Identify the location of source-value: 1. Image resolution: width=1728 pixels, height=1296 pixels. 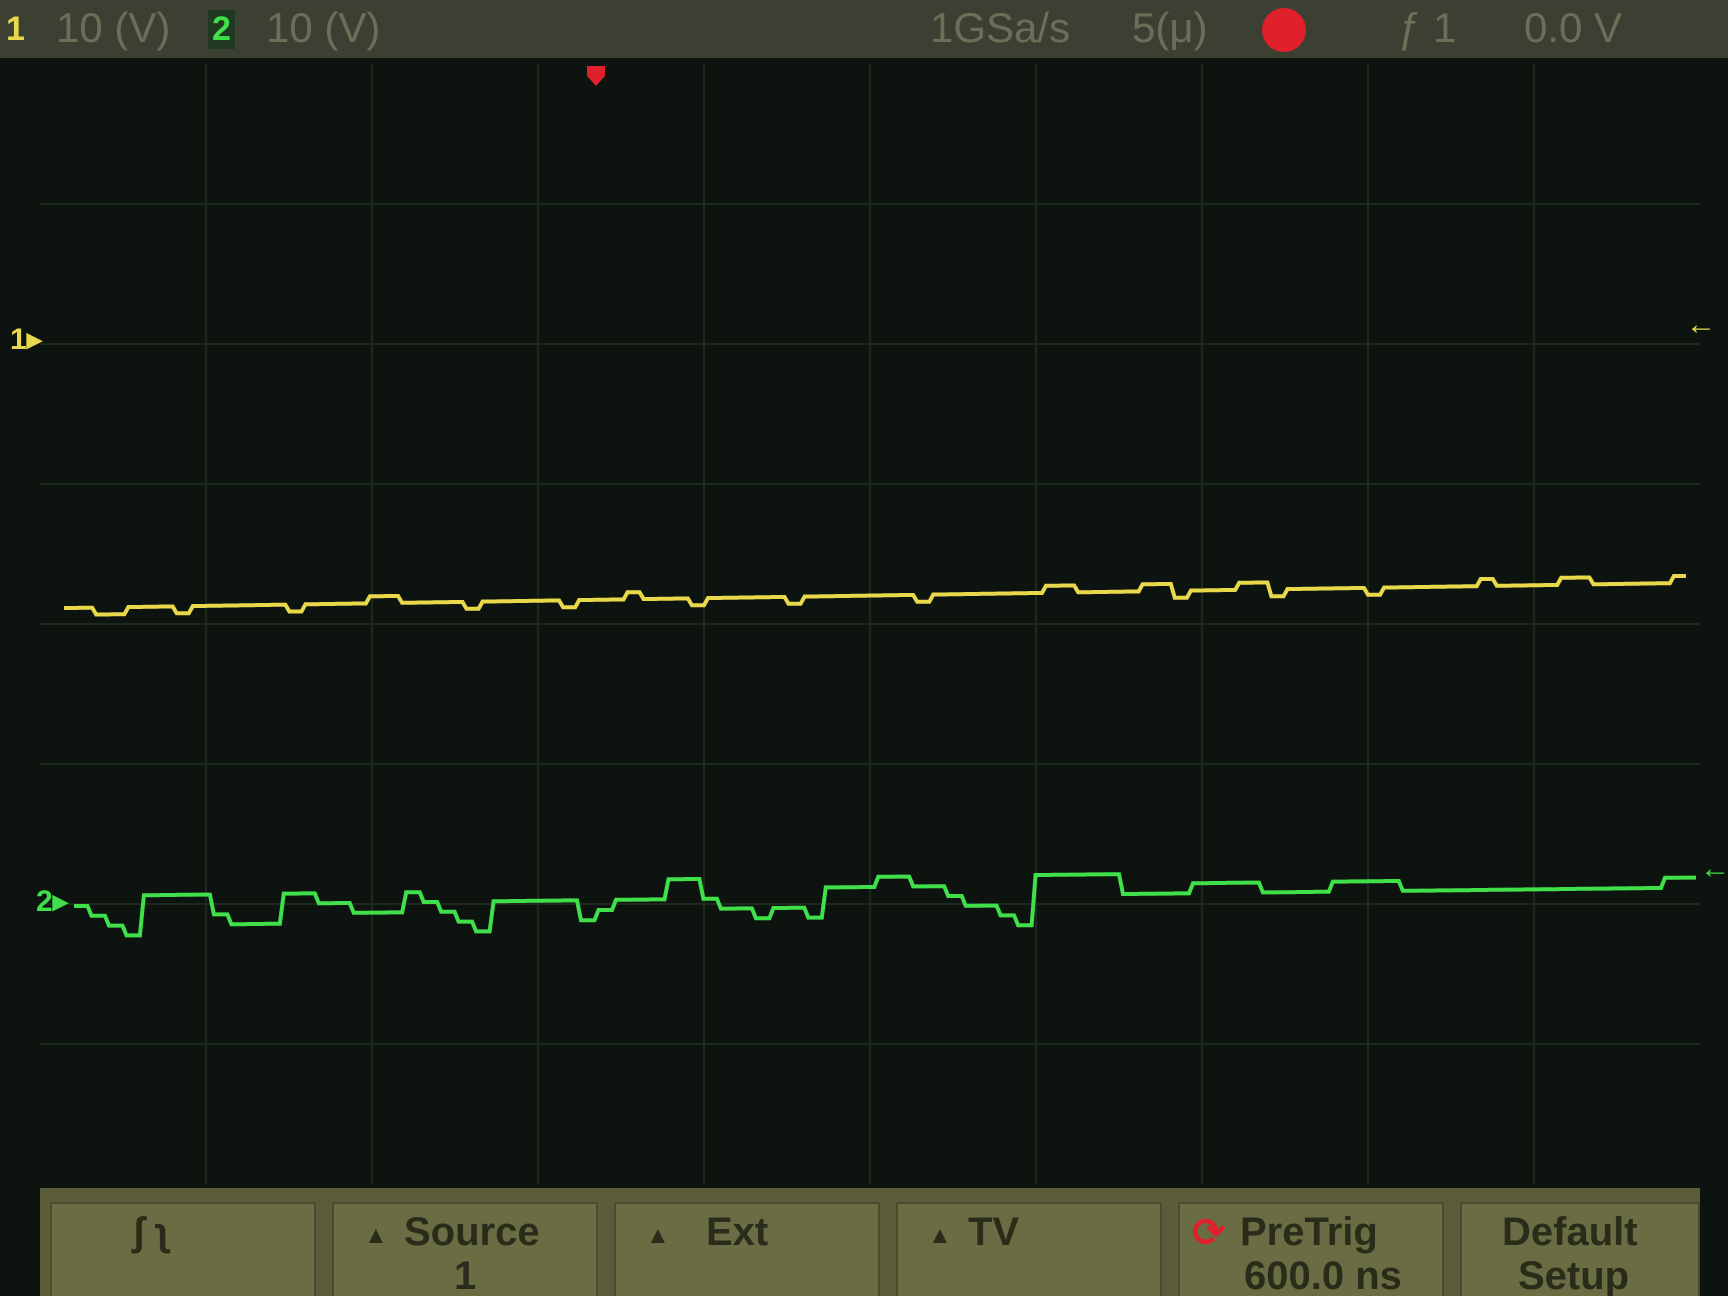
(465, 1275).